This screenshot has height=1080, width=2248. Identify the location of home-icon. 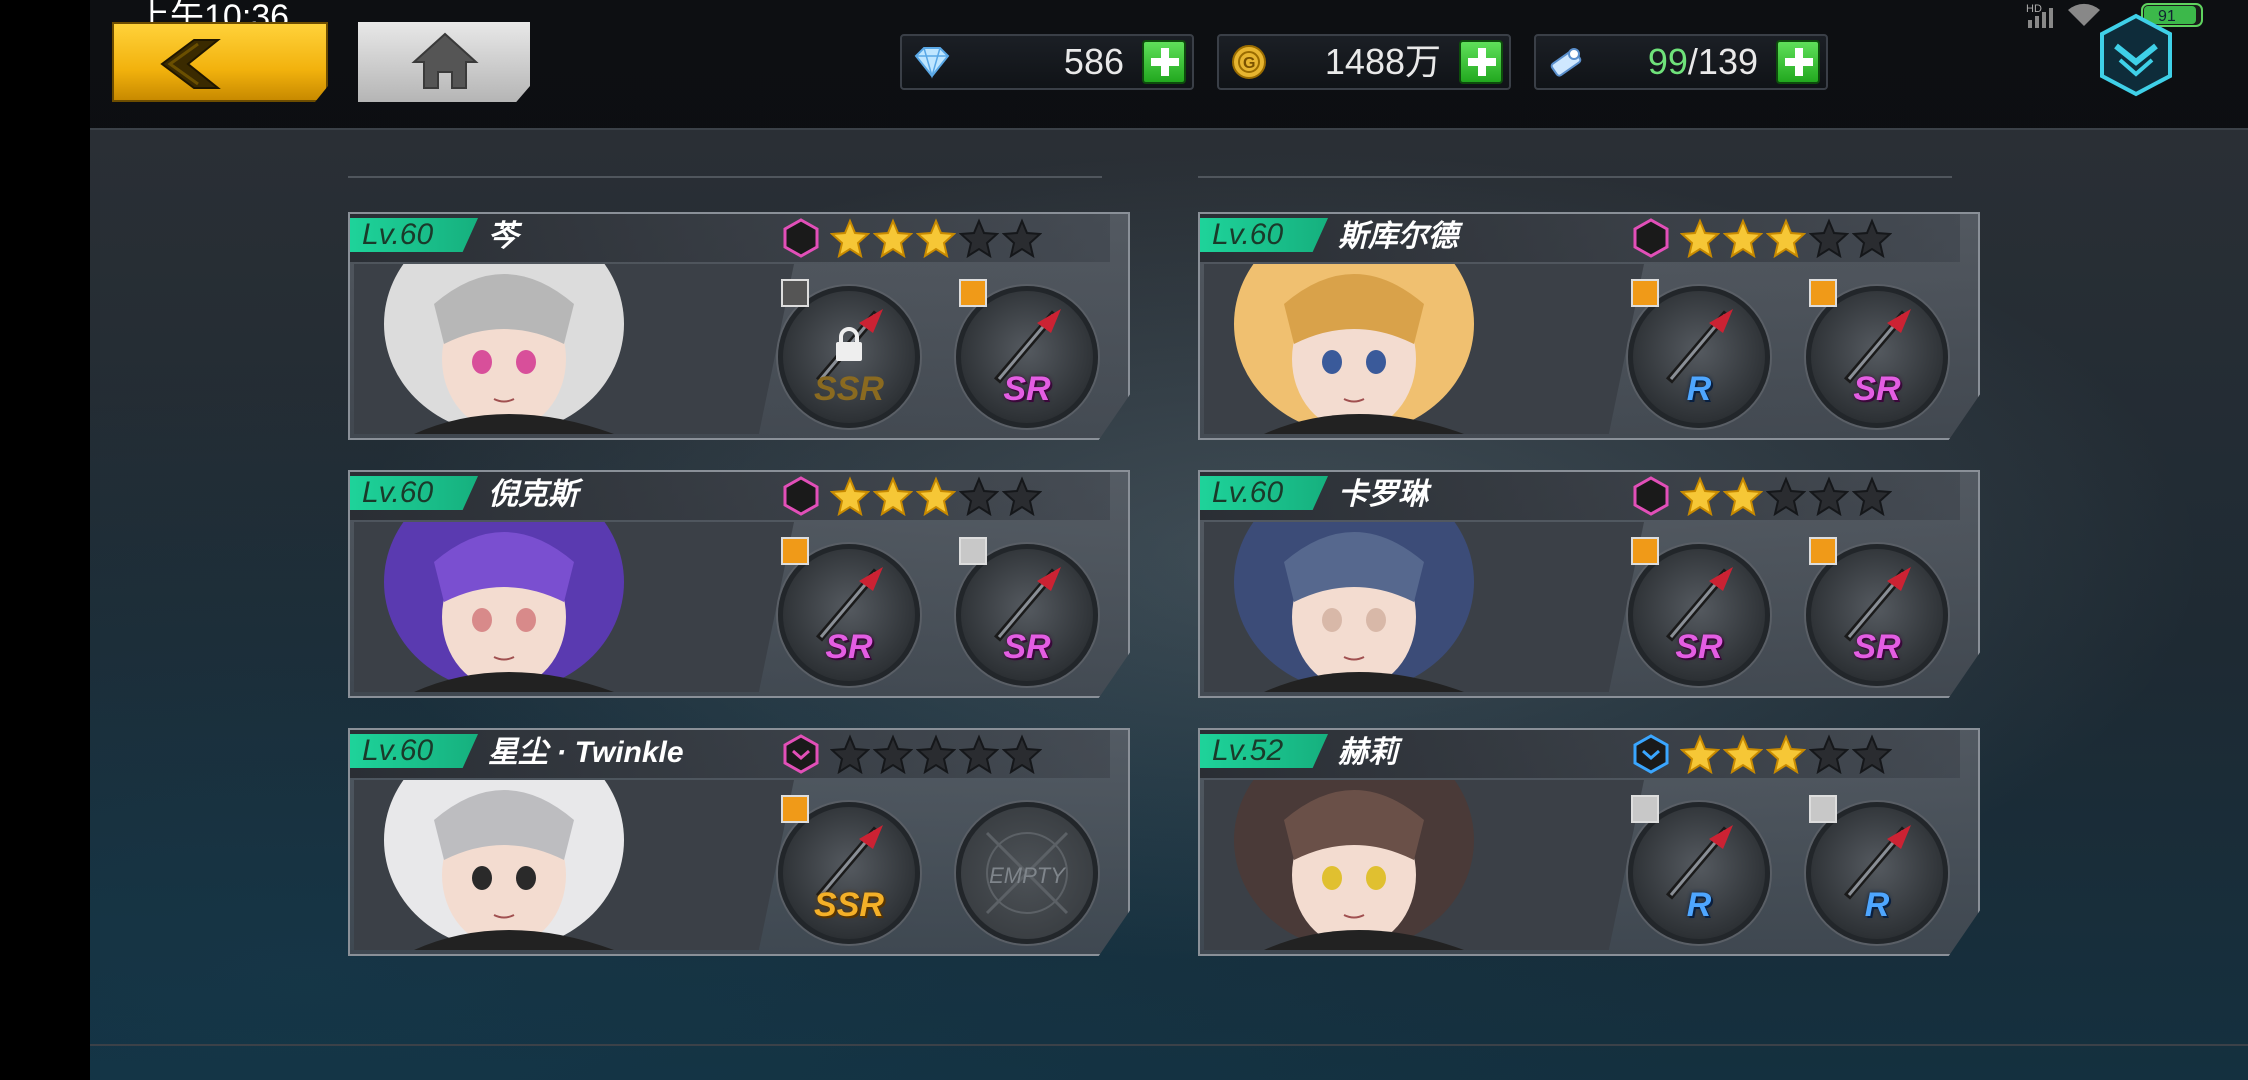
(445, 60).